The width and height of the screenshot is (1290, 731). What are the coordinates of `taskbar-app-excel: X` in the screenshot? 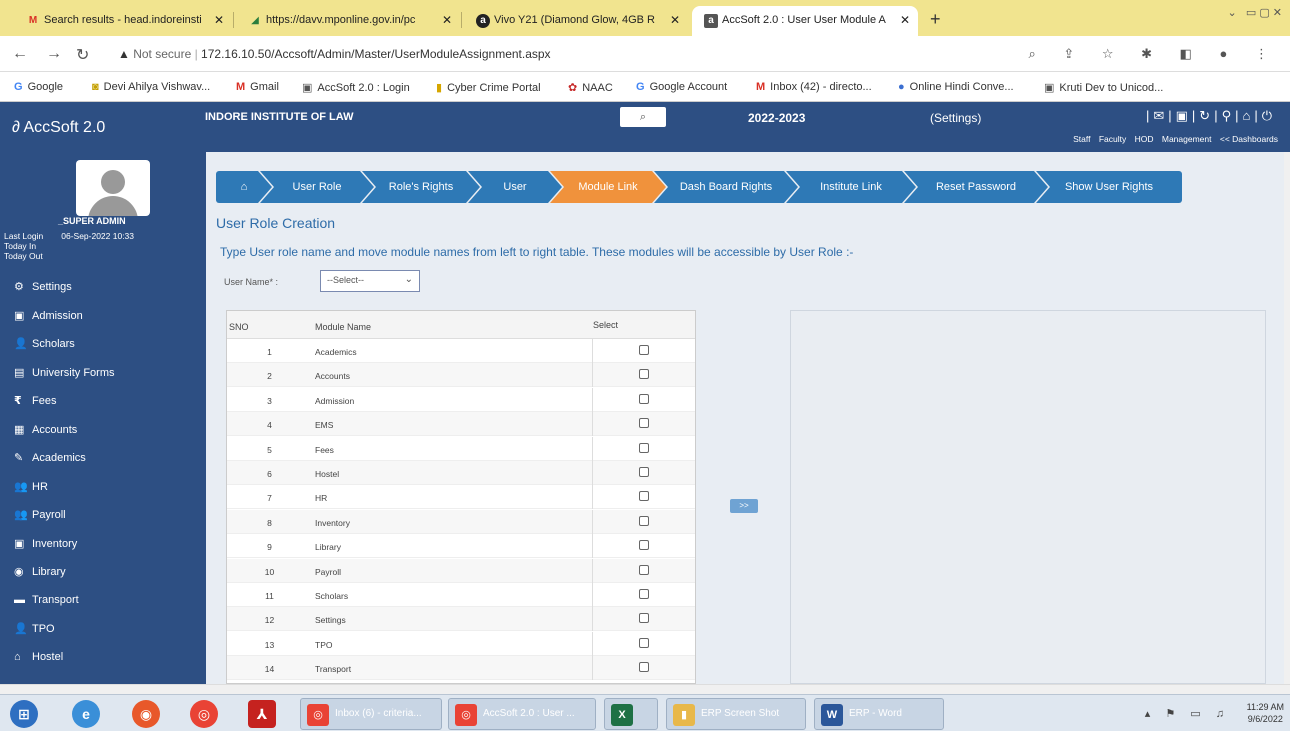 It's located at (631, 714).